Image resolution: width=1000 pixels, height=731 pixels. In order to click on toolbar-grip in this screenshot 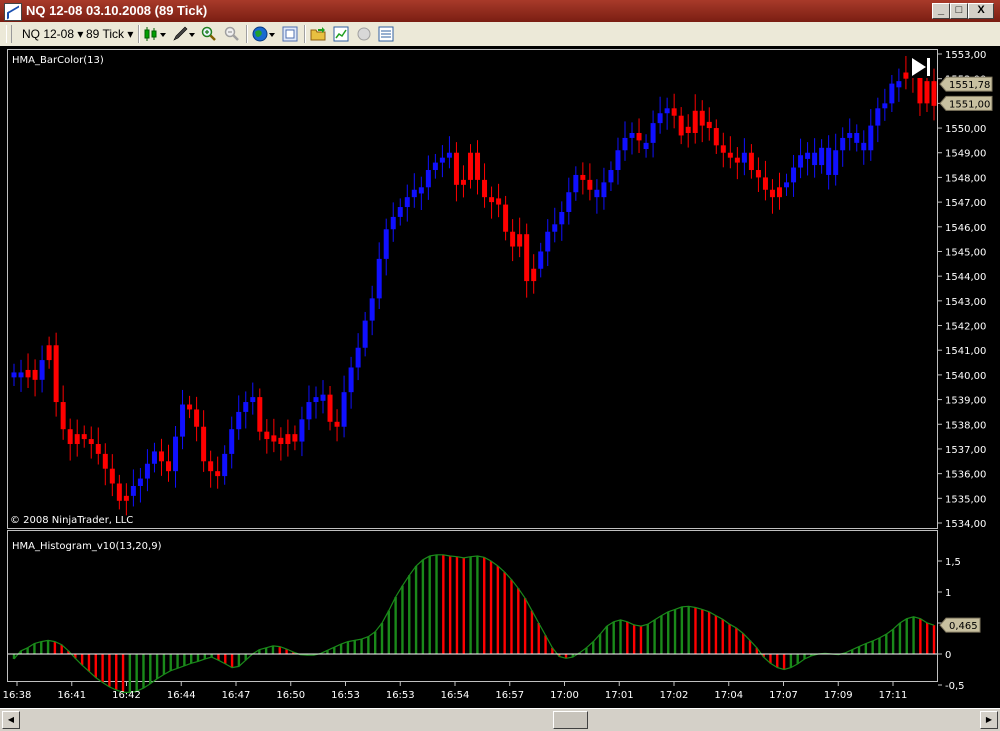, I will do `click(9, 34)`.